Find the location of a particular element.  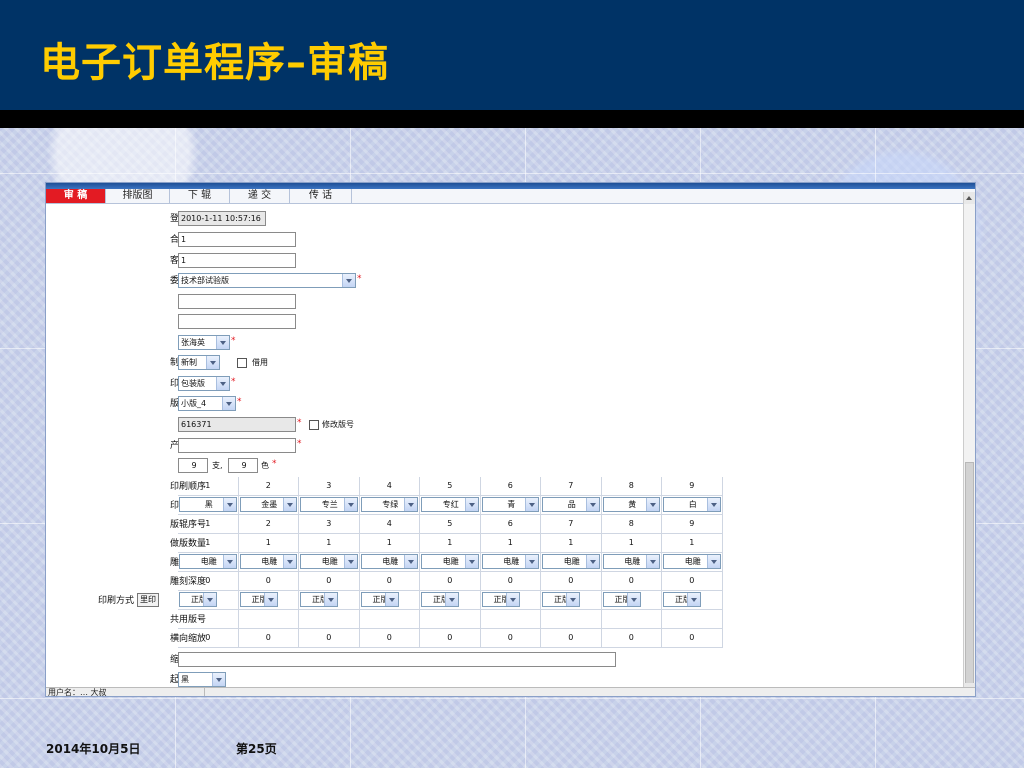

print-color-select: 专兰 is located at coordinates (329, 504).